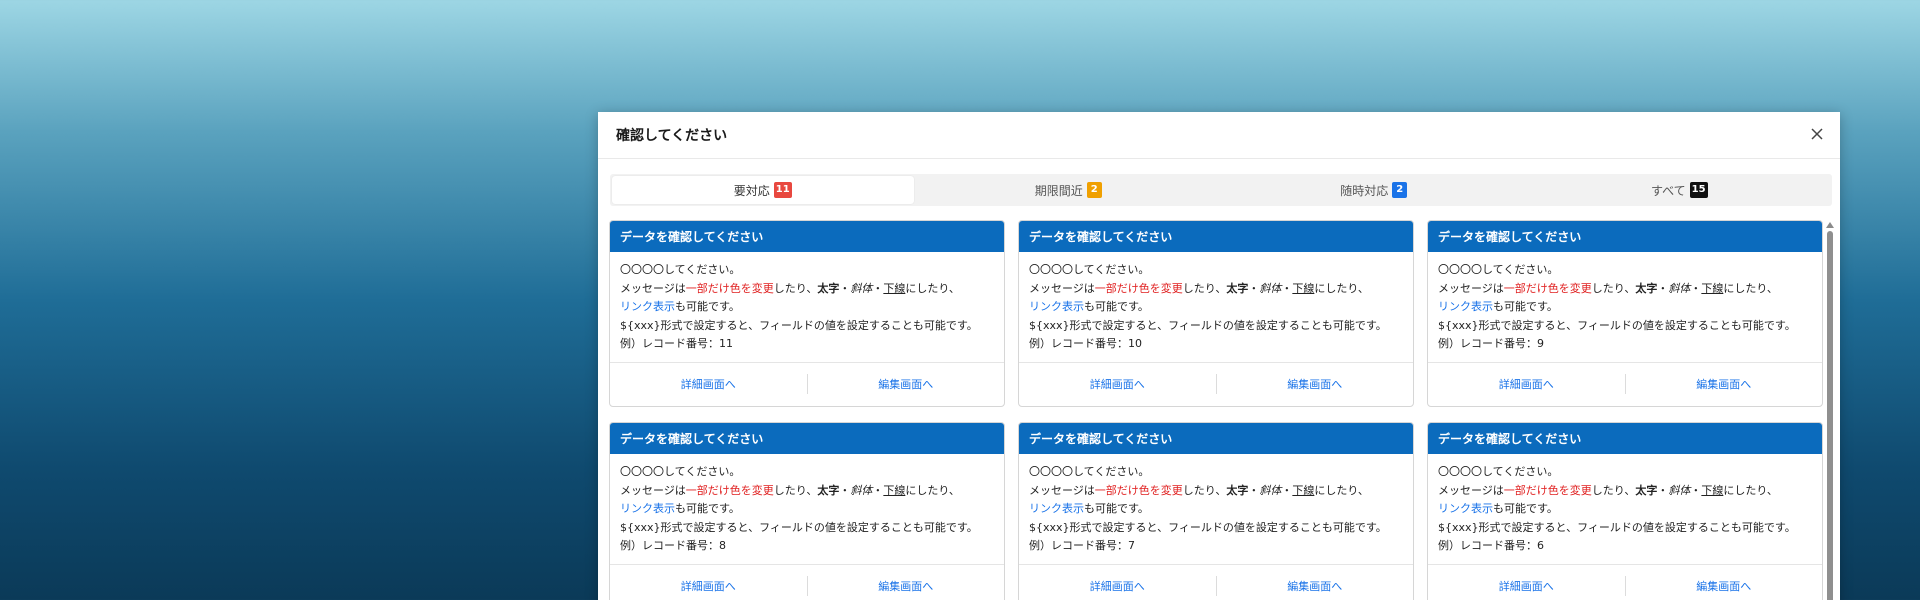 The width and height of the screenshot is (1920, 600). Describe the element at coordinates (1116, 306) in the screenshot. I see `message-text: も可能です。` at that location.